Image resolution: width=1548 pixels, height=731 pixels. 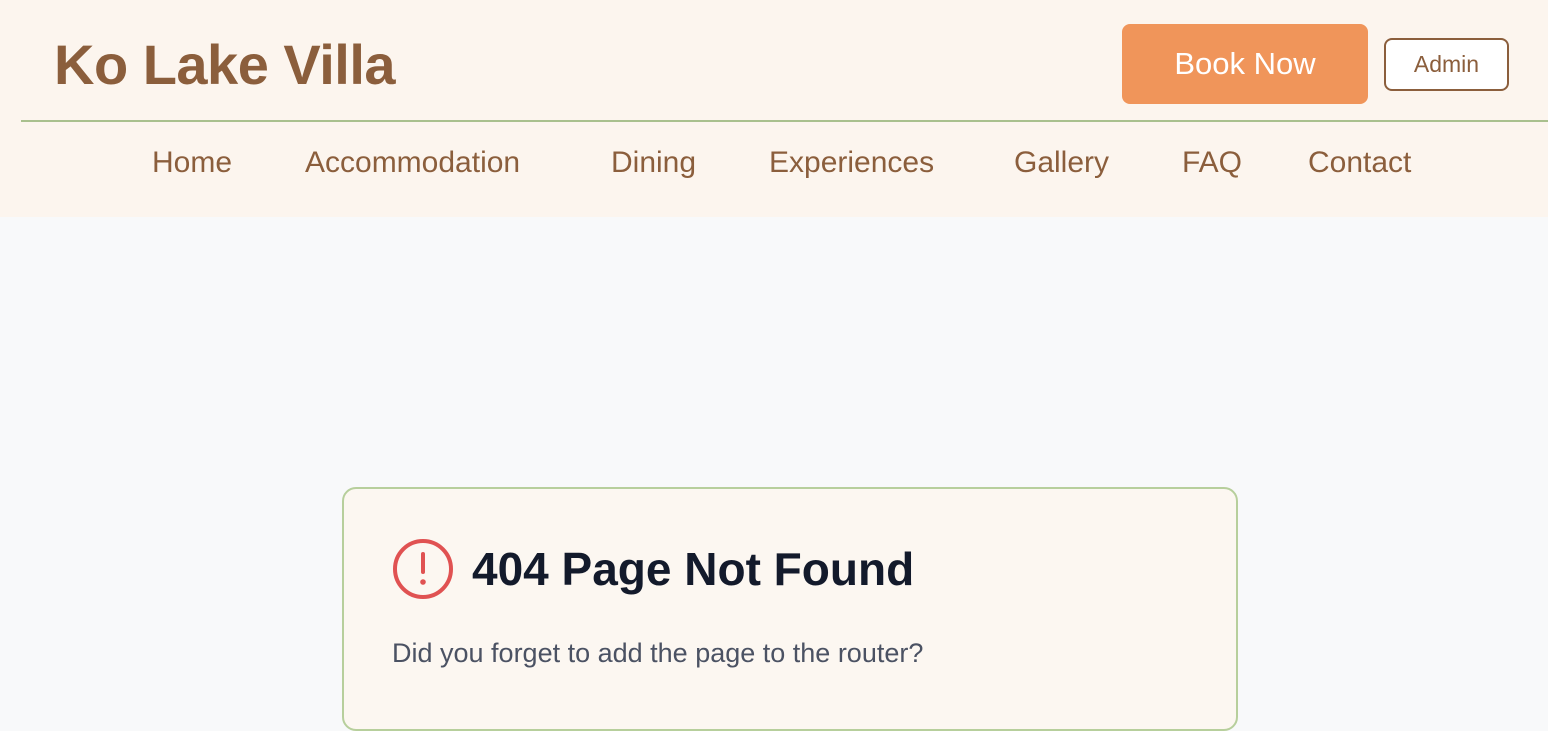 What do you see at coordinates (1446, 64) in the screenshot?
I see `admin-button: Admin` at bounding box center [1446, 64].